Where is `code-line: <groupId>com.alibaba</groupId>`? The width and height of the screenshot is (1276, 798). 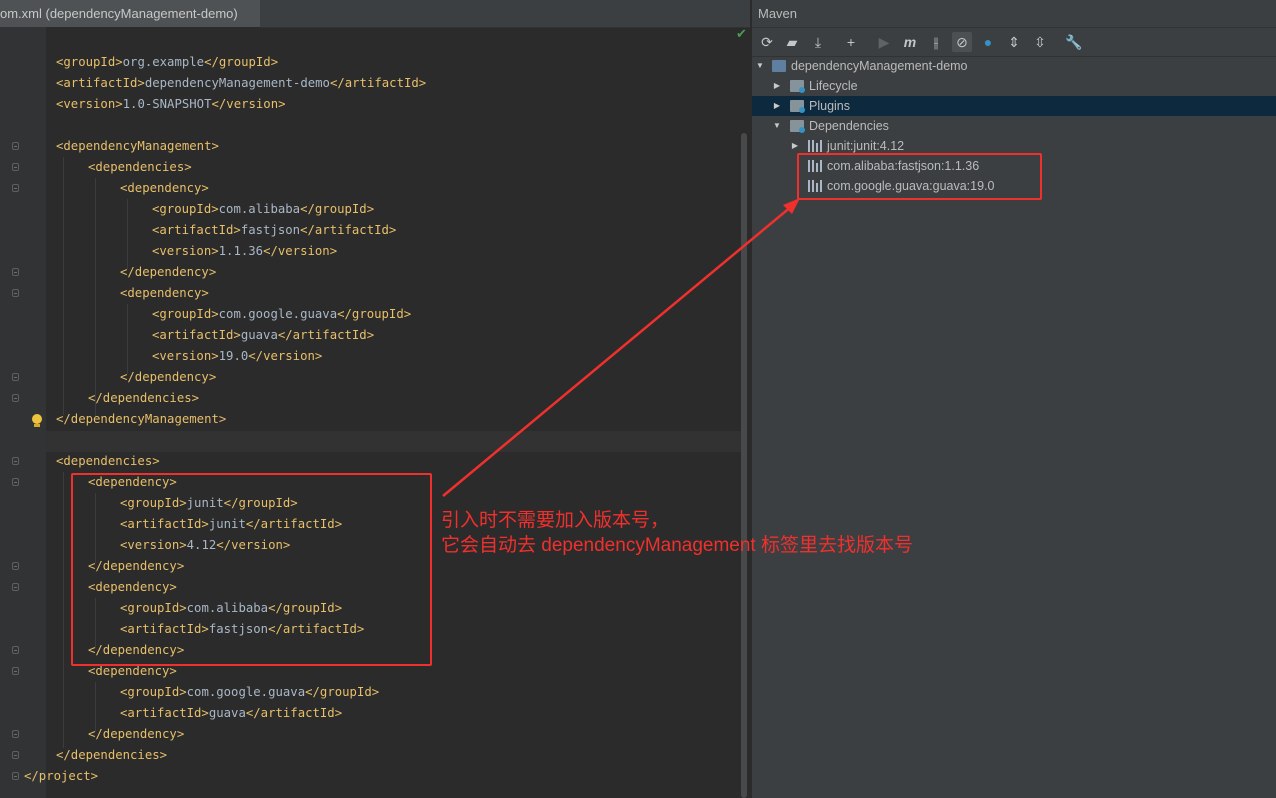
code-line: <groupId>com.alibaba</groupId> is located at coordinates (373, 209).